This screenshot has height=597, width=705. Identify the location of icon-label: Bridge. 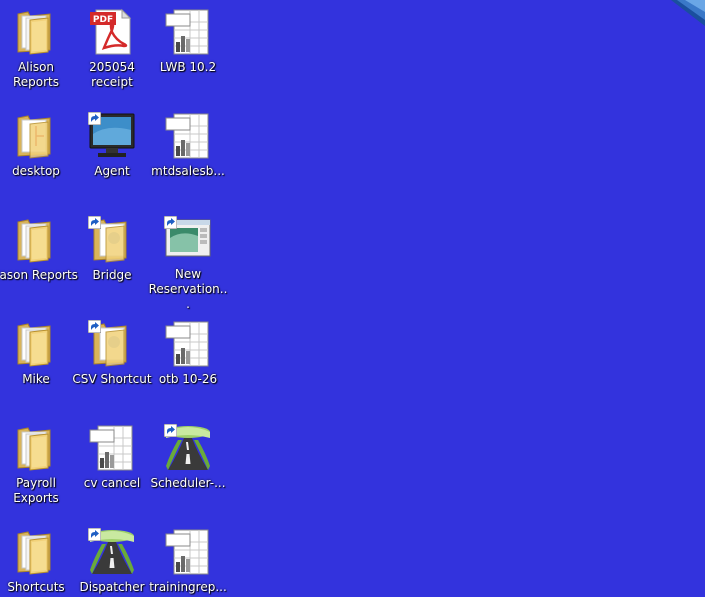
(112, 275).